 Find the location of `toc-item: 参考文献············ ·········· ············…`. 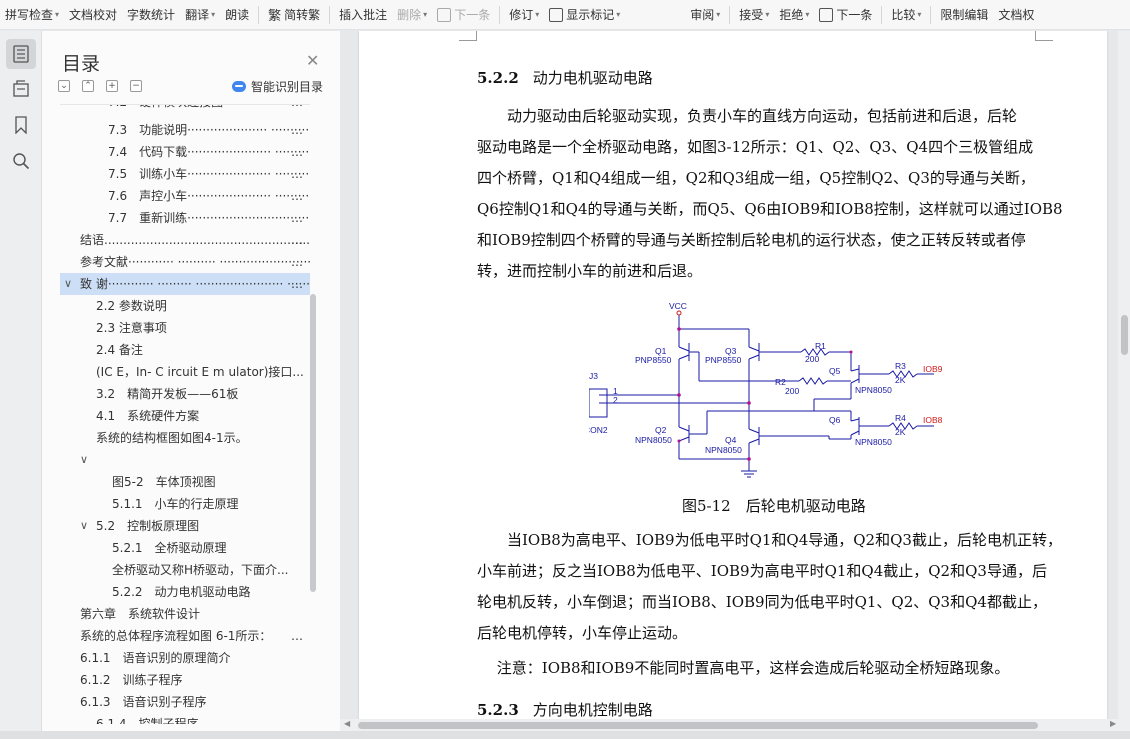

toc-item: 参考文献············ ·········· ············… is located at coordinates (185, 262).